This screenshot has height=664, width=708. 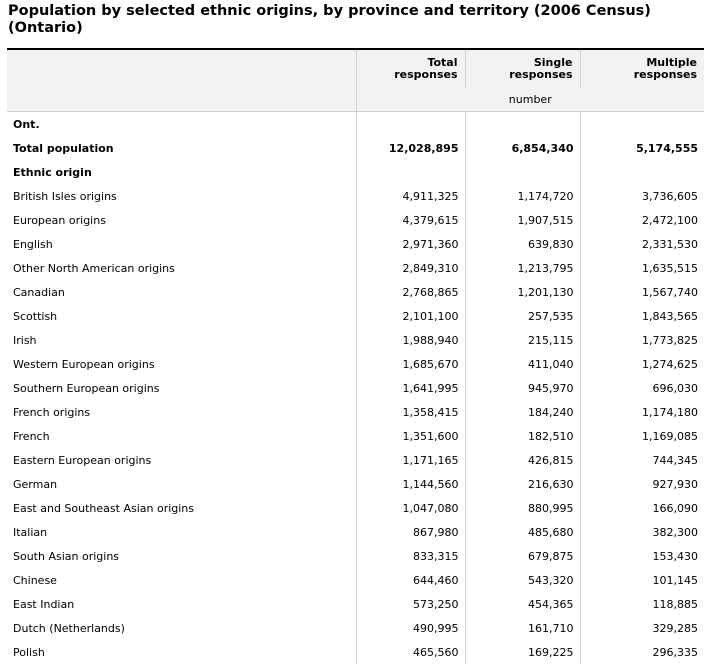 I want to click on single-responses-cell: 485,680, so click(x=523, y=532).